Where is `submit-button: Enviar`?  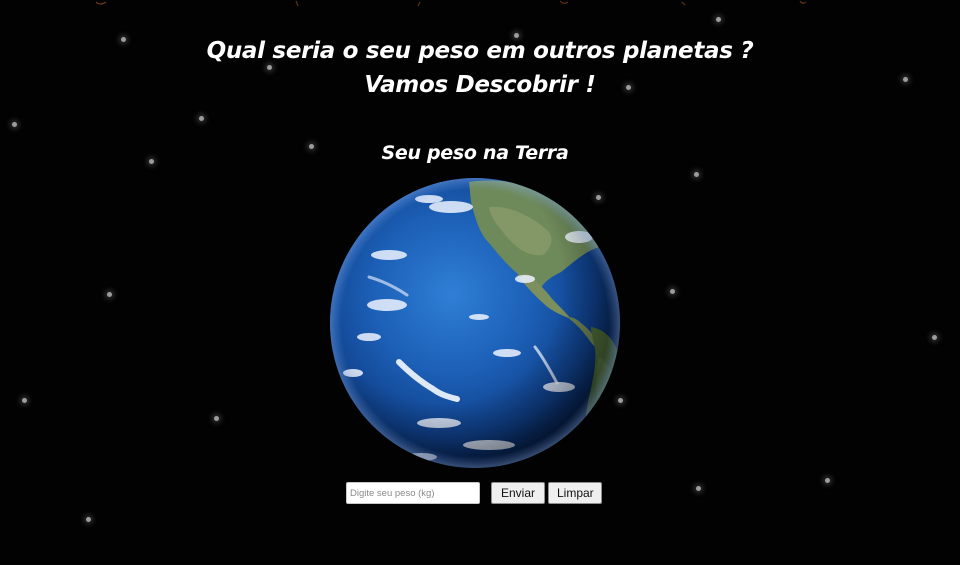 submit-button: Enviar is located at coordinates (518, 493).